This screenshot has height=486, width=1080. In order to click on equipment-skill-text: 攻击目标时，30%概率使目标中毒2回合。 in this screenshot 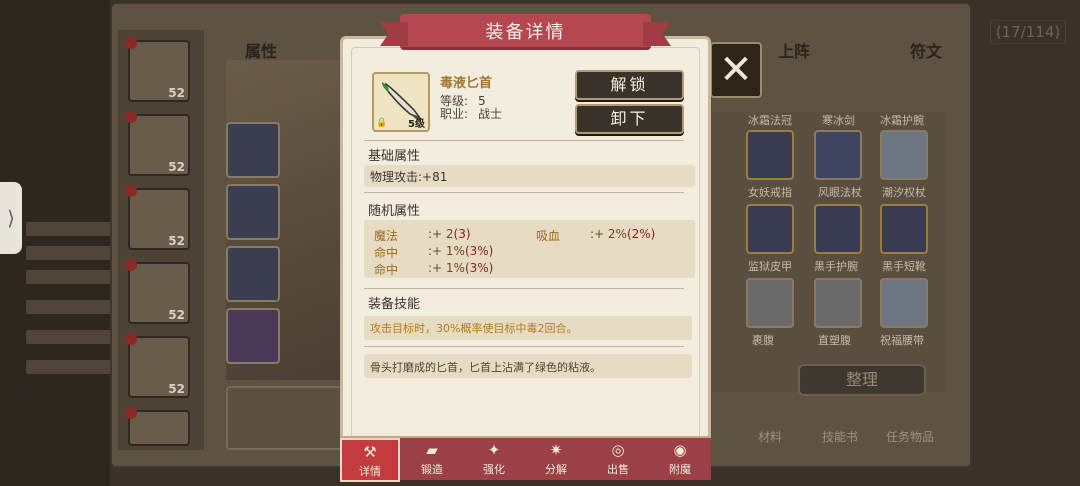, I will do `click(474, 328)`.